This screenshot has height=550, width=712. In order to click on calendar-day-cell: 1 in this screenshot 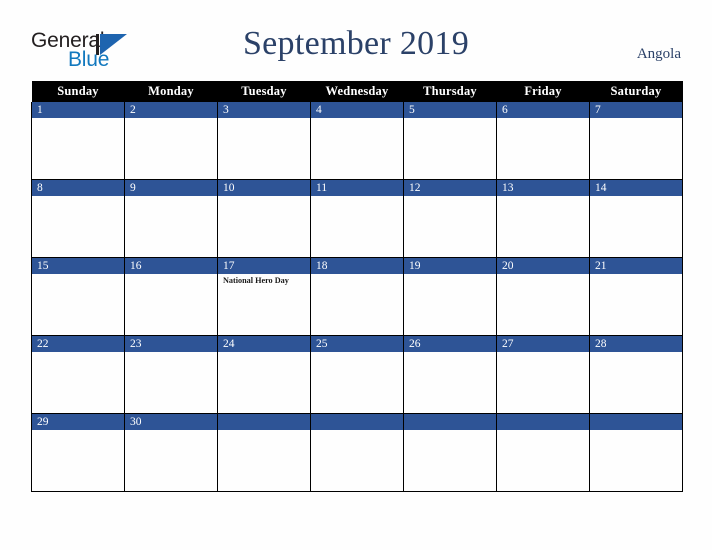, I will do `click(78, 141)`.